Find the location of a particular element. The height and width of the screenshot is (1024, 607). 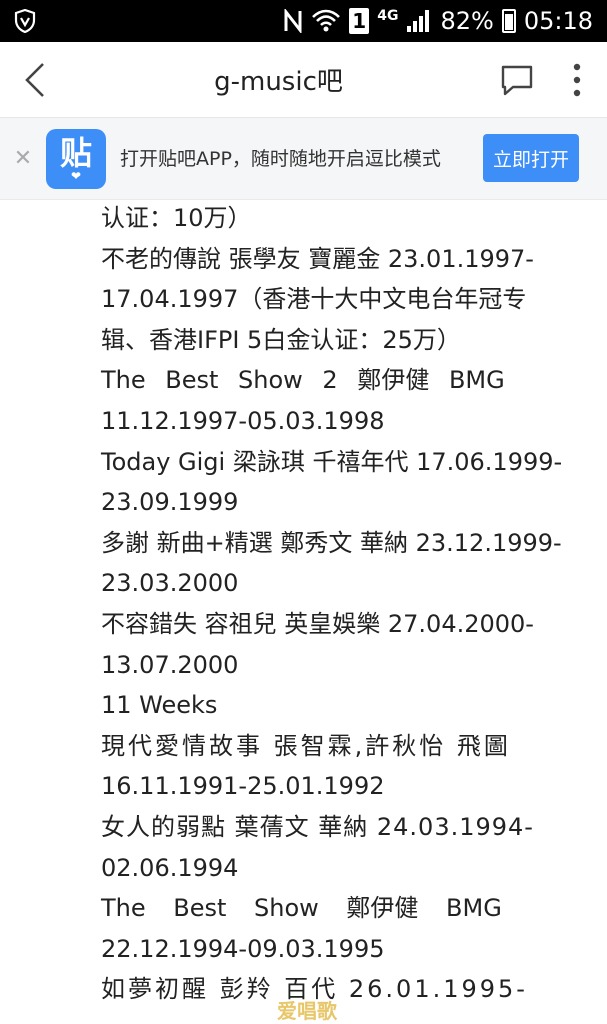

back-button is located at coordinates (35, 80).